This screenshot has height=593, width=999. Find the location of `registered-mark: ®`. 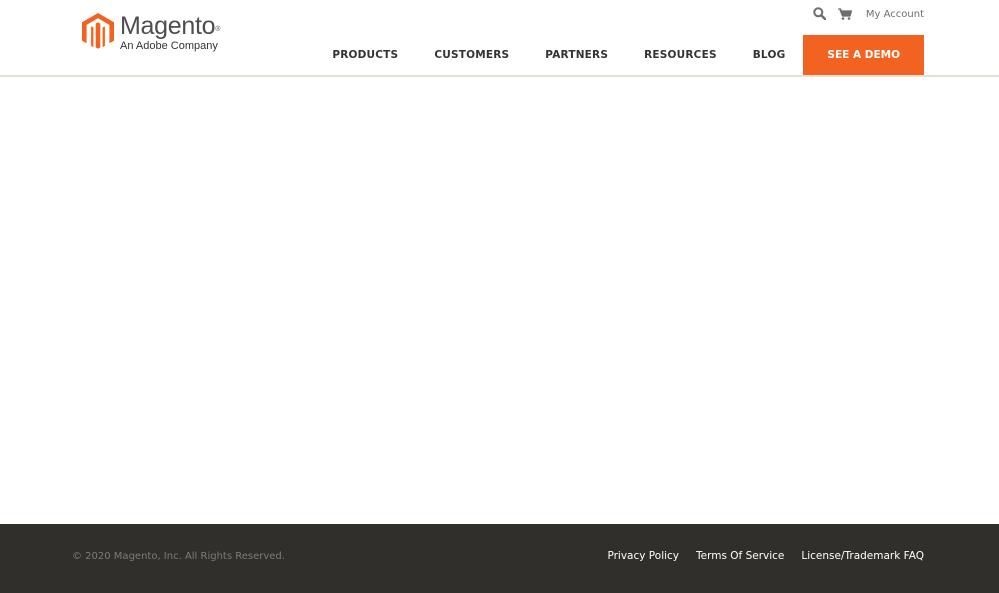

registered-mark: ® is located at coordinates (218, 29).